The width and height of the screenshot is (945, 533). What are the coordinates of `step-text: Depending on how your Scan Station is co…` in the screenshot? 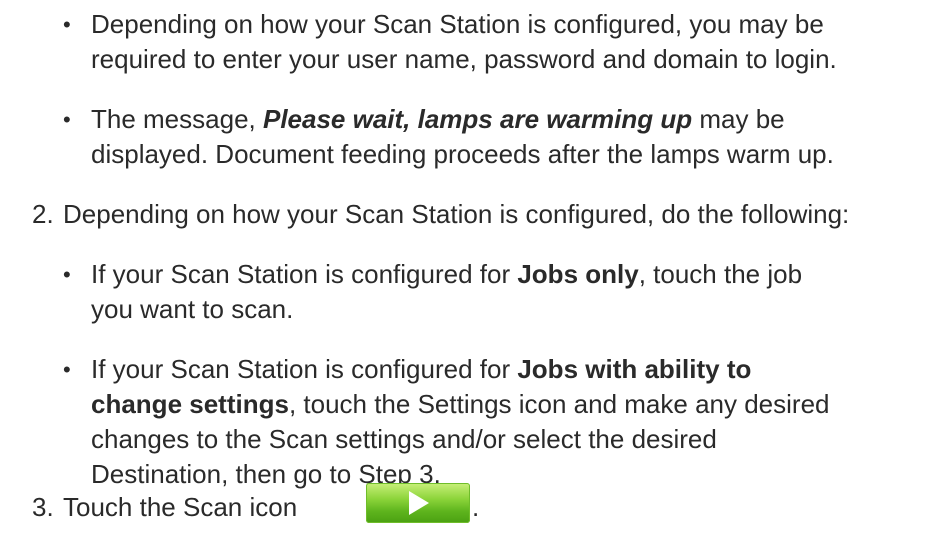 It's located at (456, 214).